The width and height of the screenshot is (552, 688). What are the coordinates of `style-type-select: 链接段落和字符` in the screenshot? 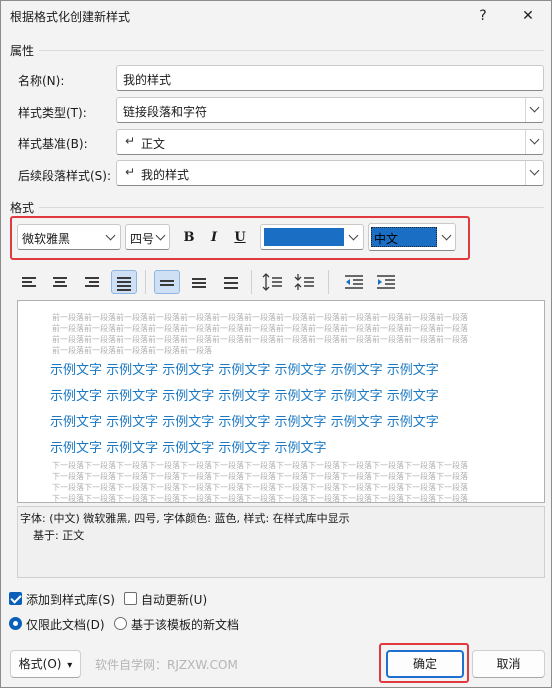 It's located at (330, 110).